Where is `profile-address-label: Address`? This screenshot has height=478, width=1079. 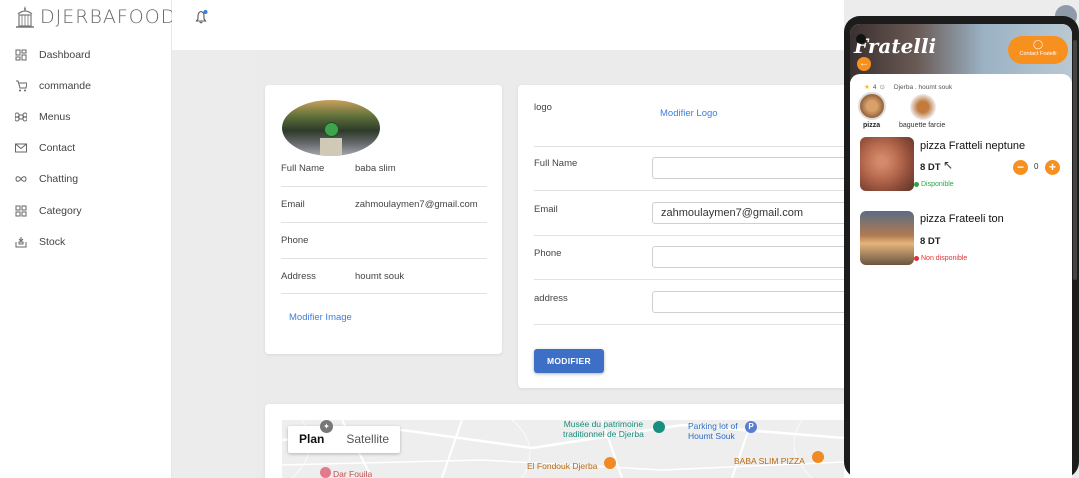 profile-address-label: Address is located at coordinates (298, 276).